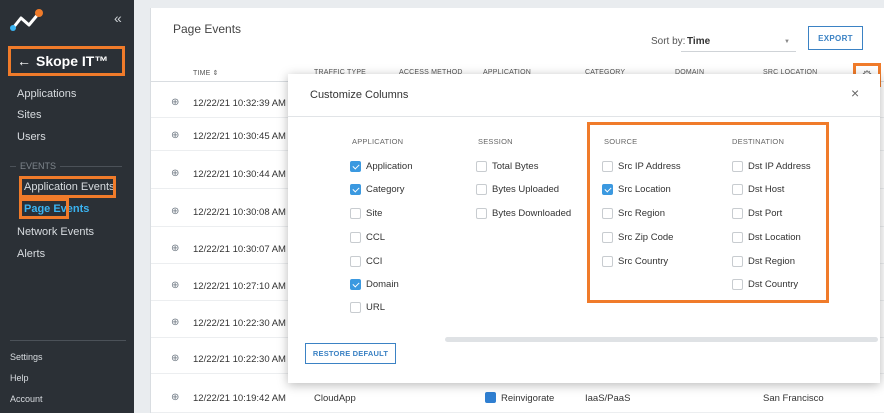  What do you see at coordinates (67, 187) in the screenshot?
I see `highlight-application-events` at bounding box center [67, 187].